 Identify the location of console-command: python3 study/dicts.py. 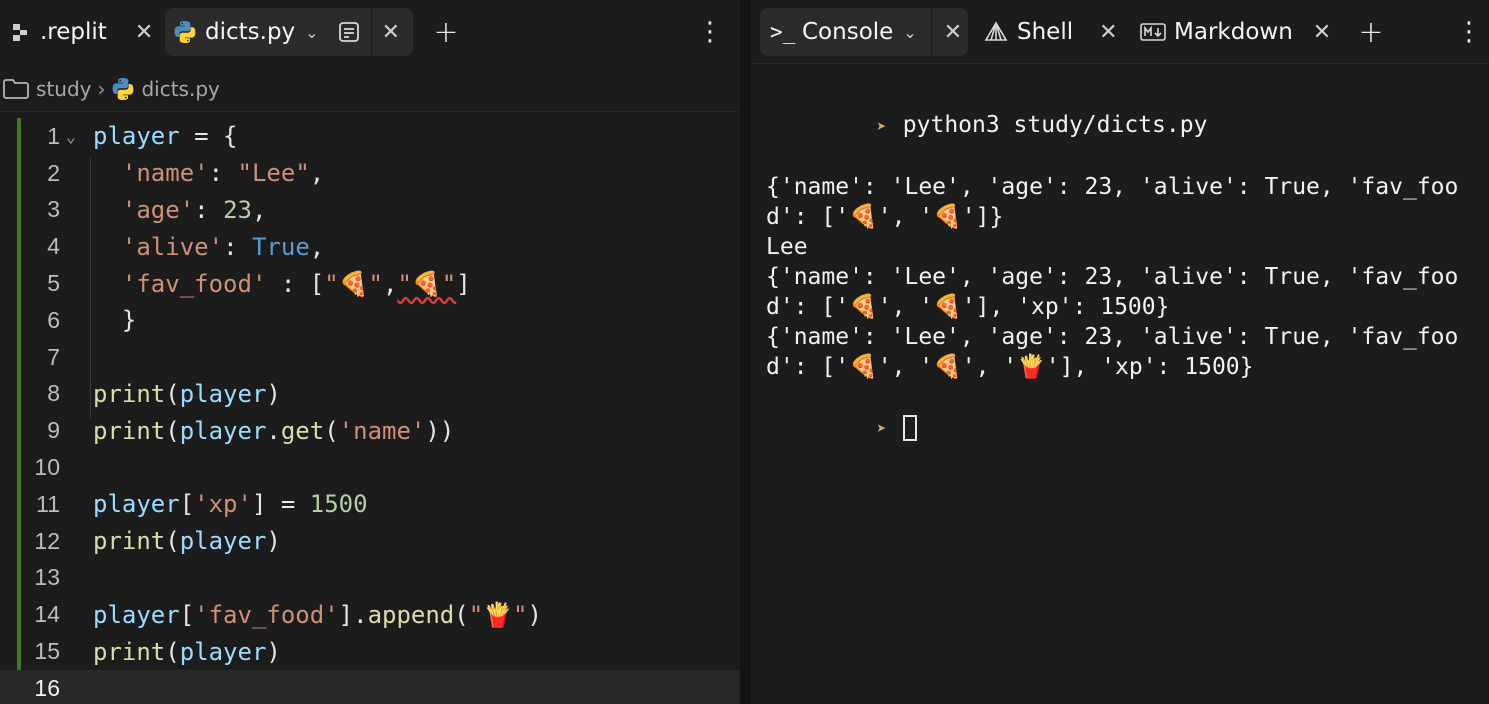
(1055, 125).